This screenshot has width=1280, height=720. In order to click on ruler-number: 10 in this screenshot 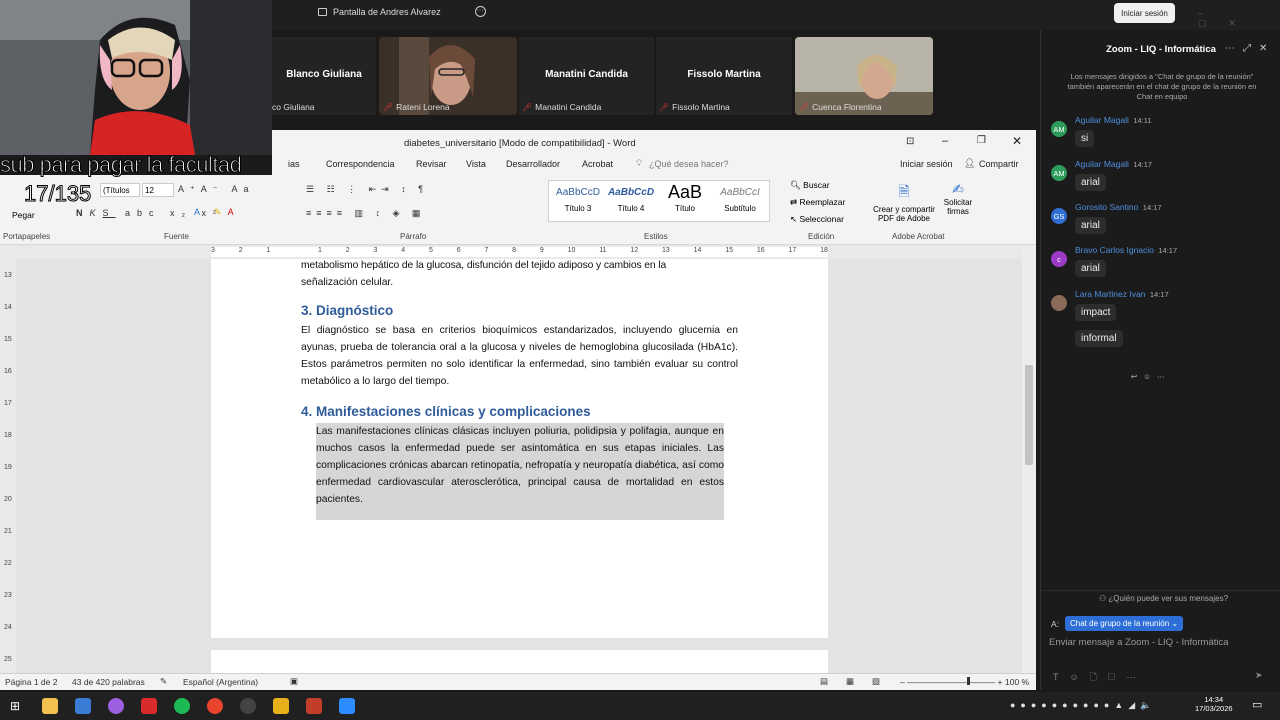, I will do `click(571, 250)`.